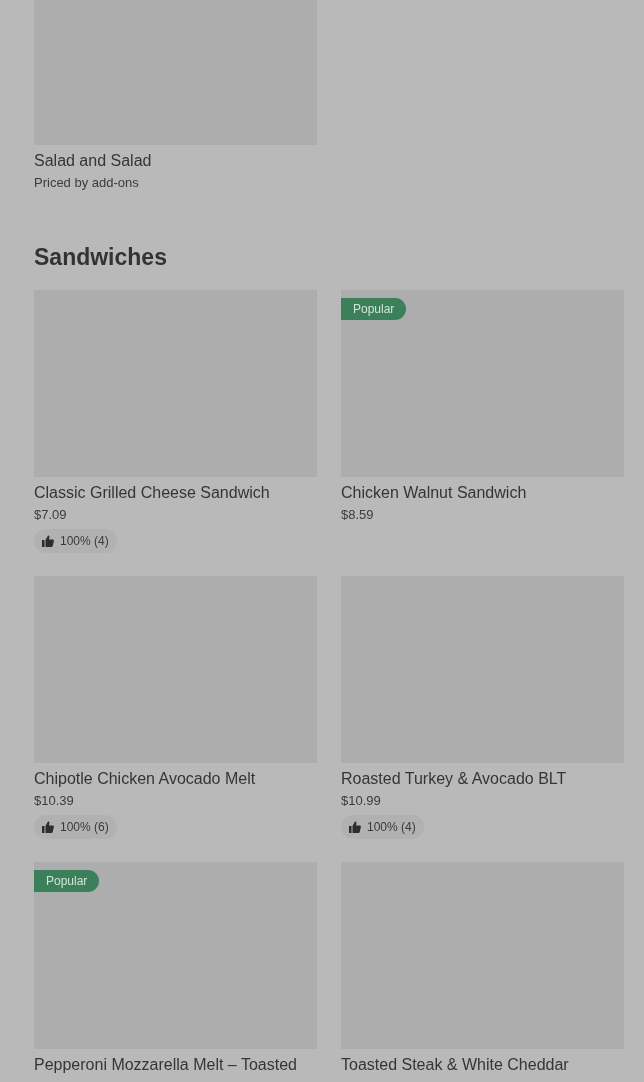 The width and height of the screenshot is (644, 1082). I want to click on item-price: $7.09, so click(50, 515).